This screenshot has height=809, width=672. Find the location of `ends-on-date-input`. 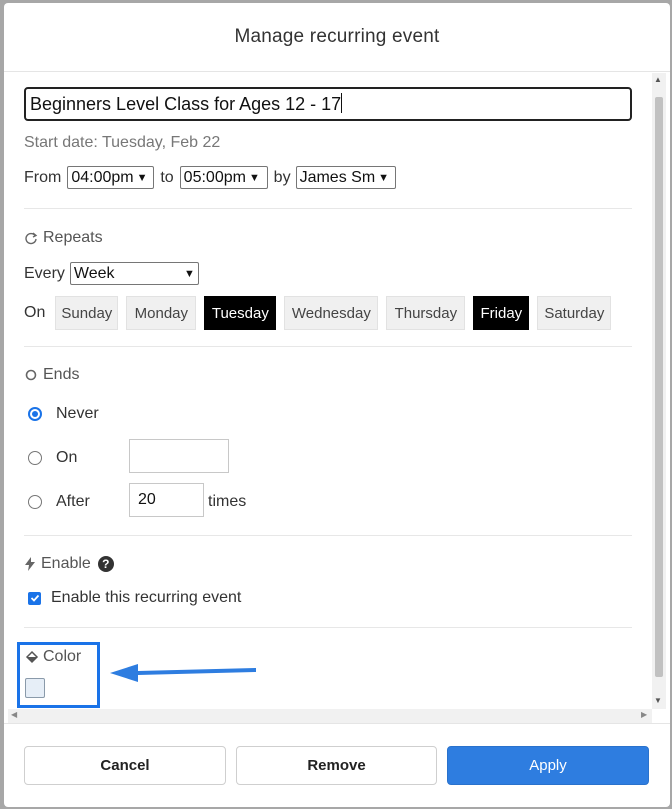

ends-on-date-input is located at coordinates (179, 456).